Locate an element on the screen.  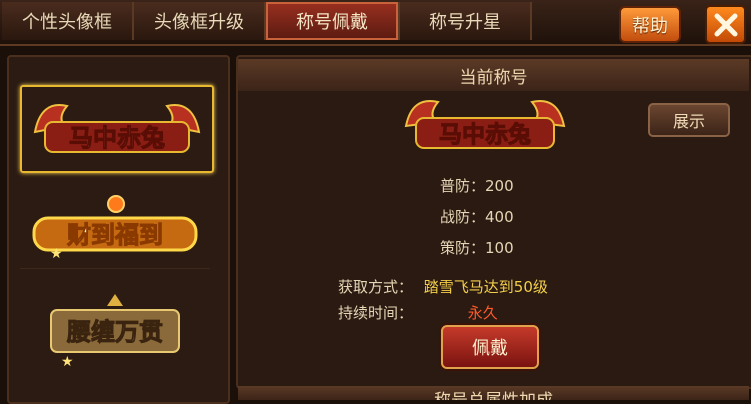
title-item: ★ 腰缠万贯 is located at coordinates (115, 330).